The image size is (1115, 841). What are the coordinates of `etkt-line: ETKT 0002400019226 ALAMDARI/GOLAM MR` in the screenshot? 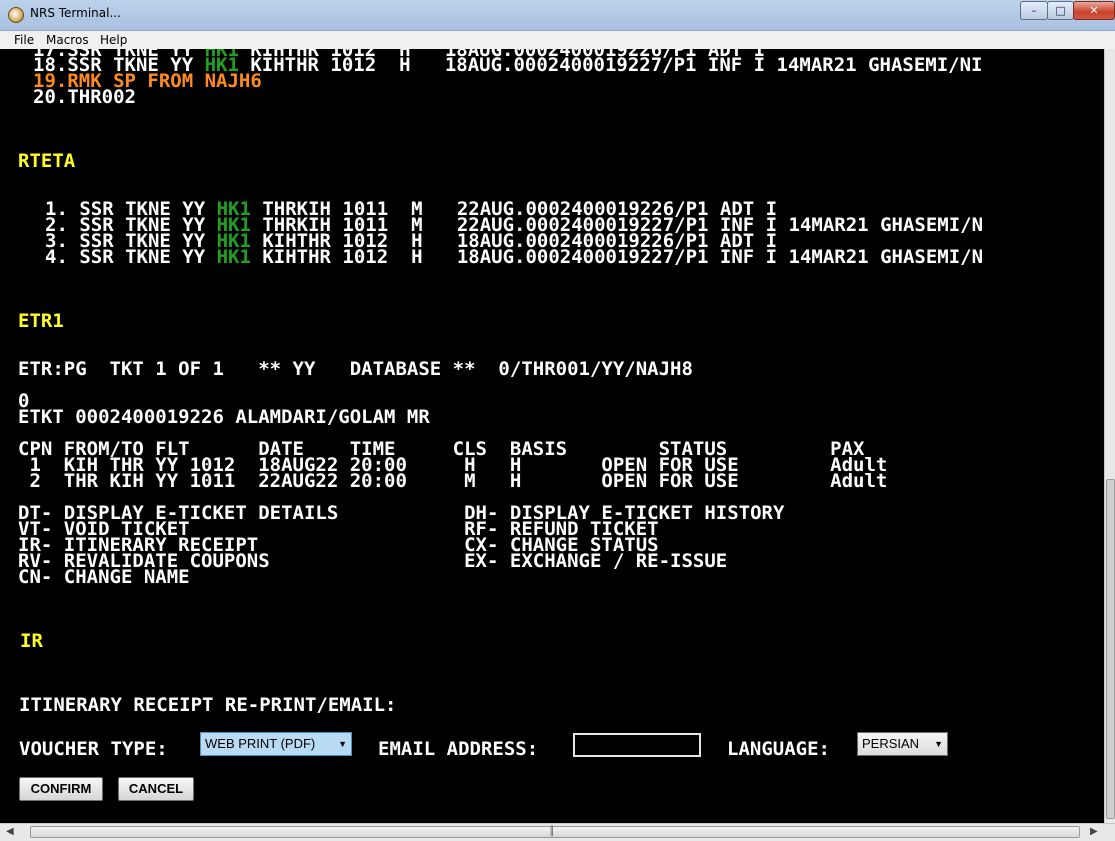 It's located at (224, 417).